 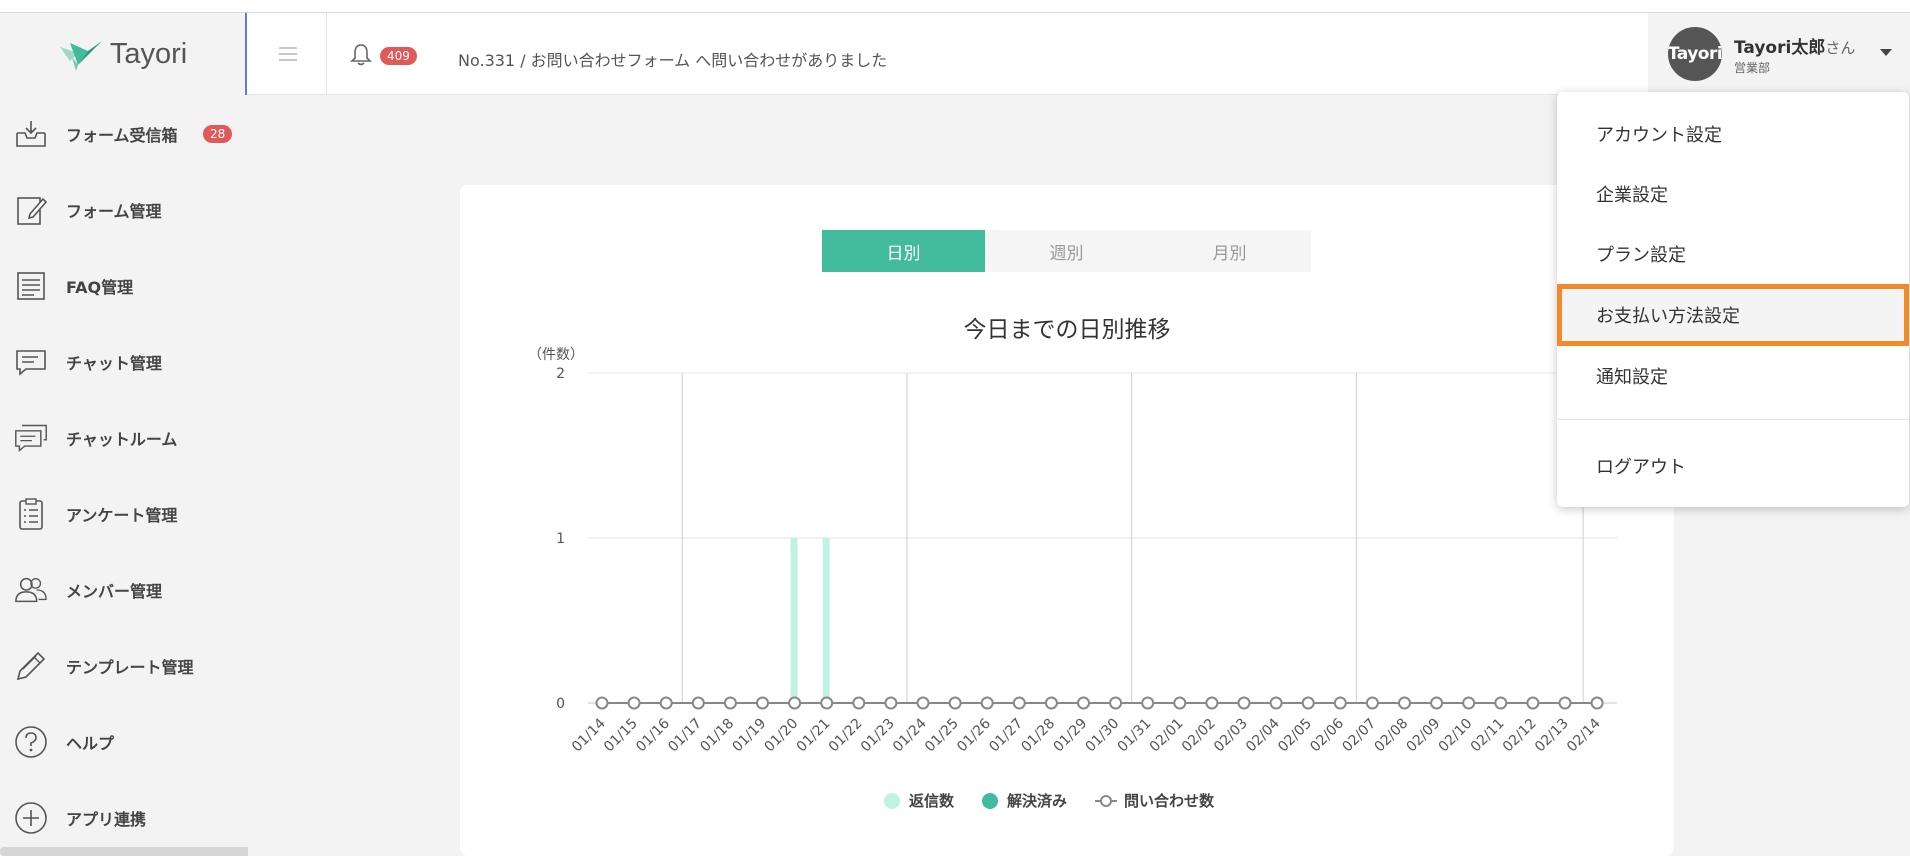 What do you see at coordinates (1733, 134) in the screenshot?
I see `menu-item-account-settings: アカウント設定` at bounding box center [1733, 134].